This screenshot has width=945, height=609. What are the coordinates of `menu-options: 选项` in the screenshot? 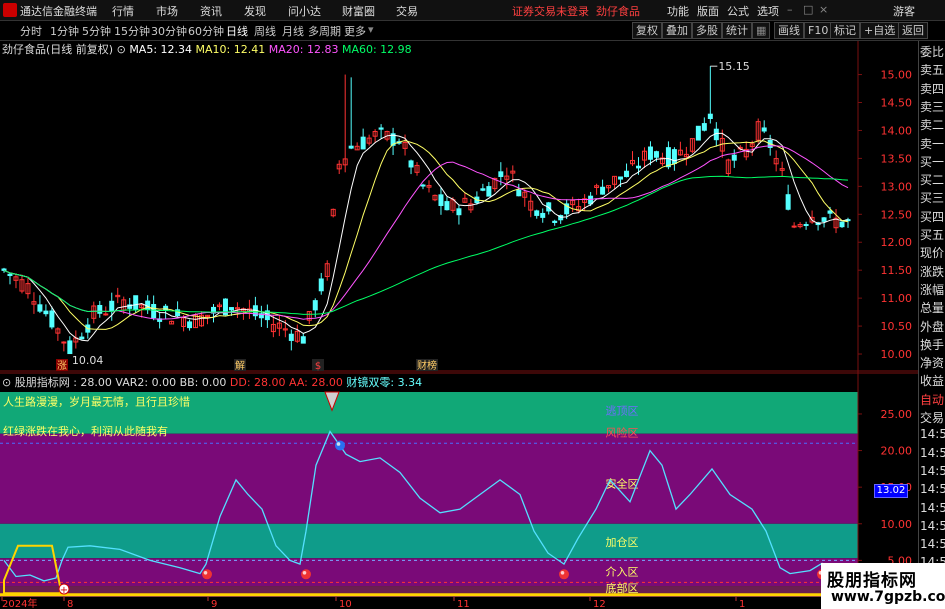 It's located at (768, 11).